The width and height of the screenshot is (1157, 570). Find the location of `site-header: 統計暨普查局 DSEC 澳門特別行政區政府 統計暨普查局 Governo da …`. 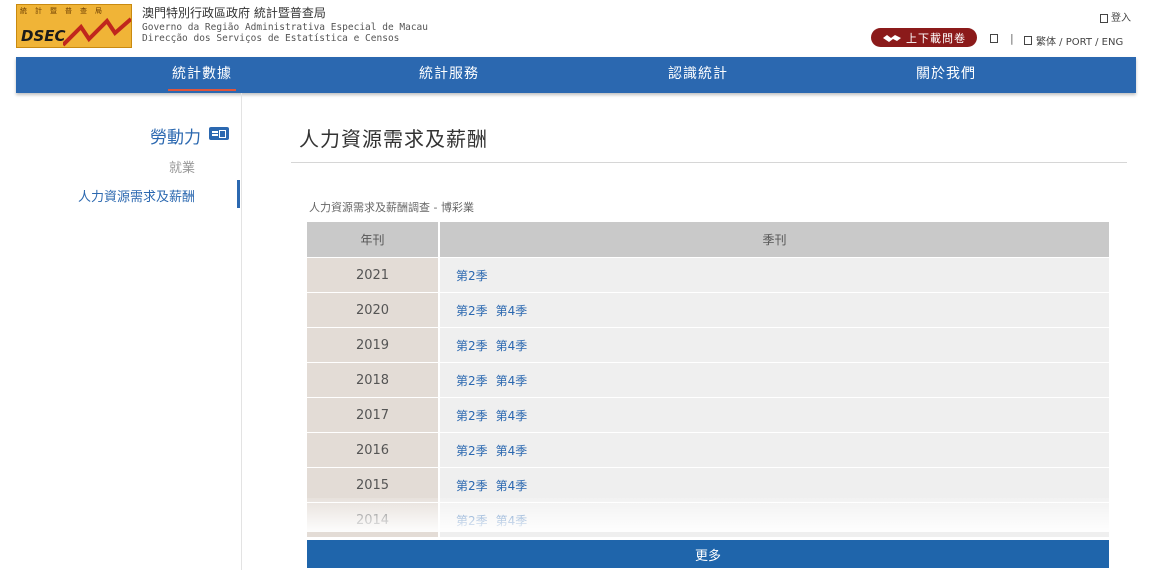

site-header: 統計暨普查局 DSEC 澳門特別行政區政府 統計暨普查局 Governo da … is located at coordinates (578, 28).